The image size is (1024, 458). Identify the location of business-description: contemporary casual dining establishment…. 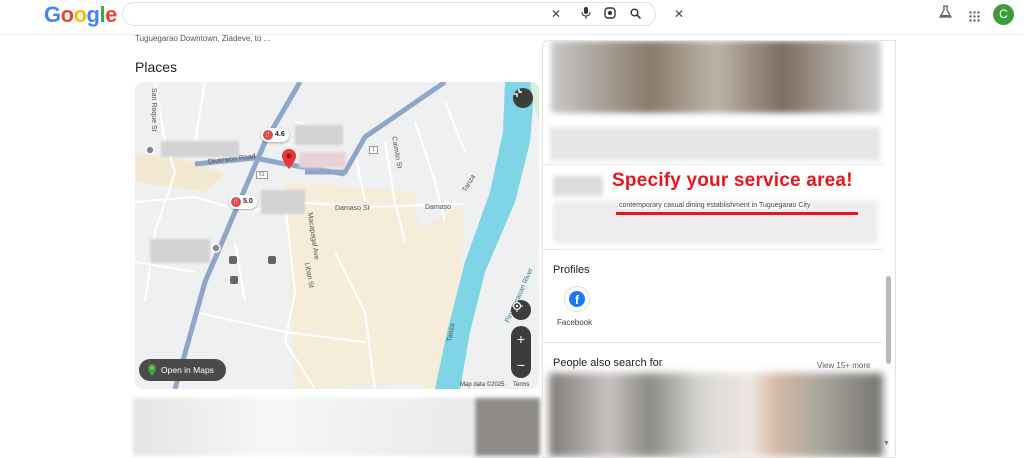
(715, 205).